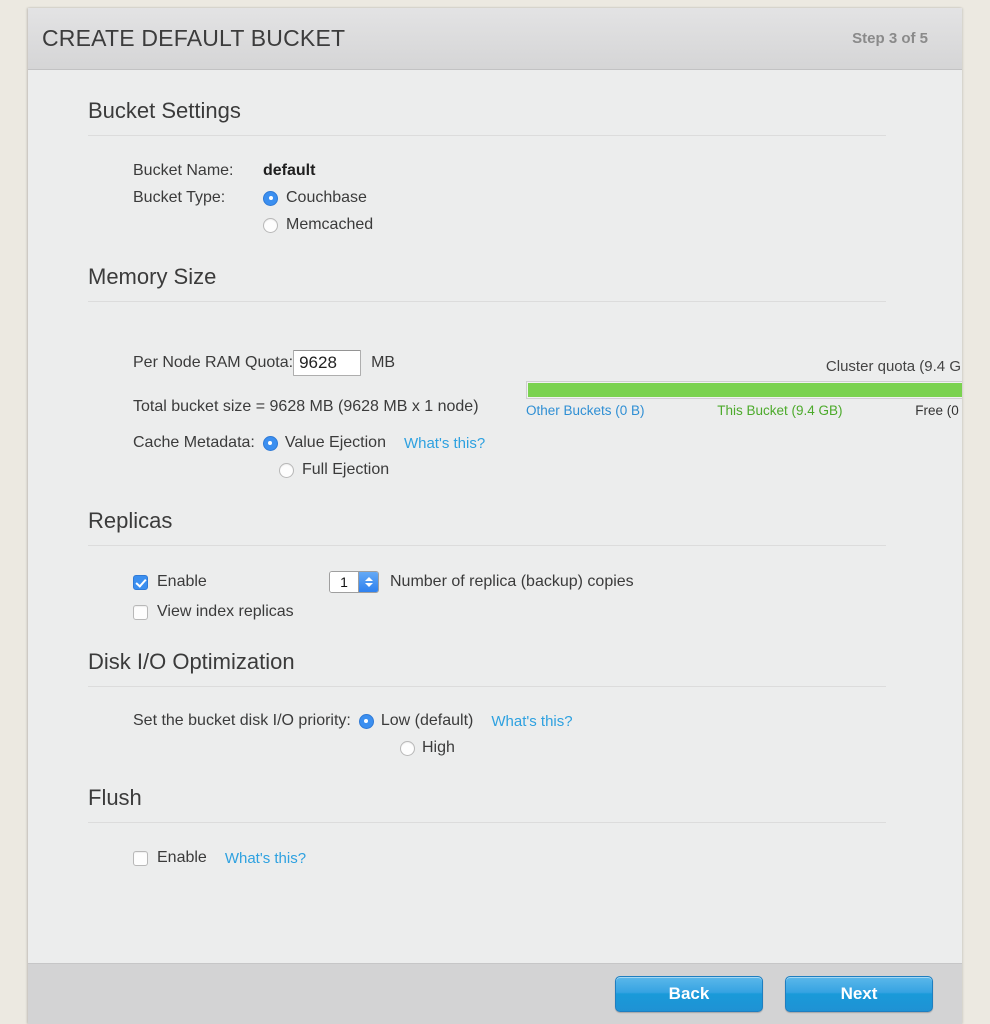 This screenshot has width=990, height=1024. I want to click on disk-io-priority-label: Set the bucket disk I/O priority:, so click(242, 720).